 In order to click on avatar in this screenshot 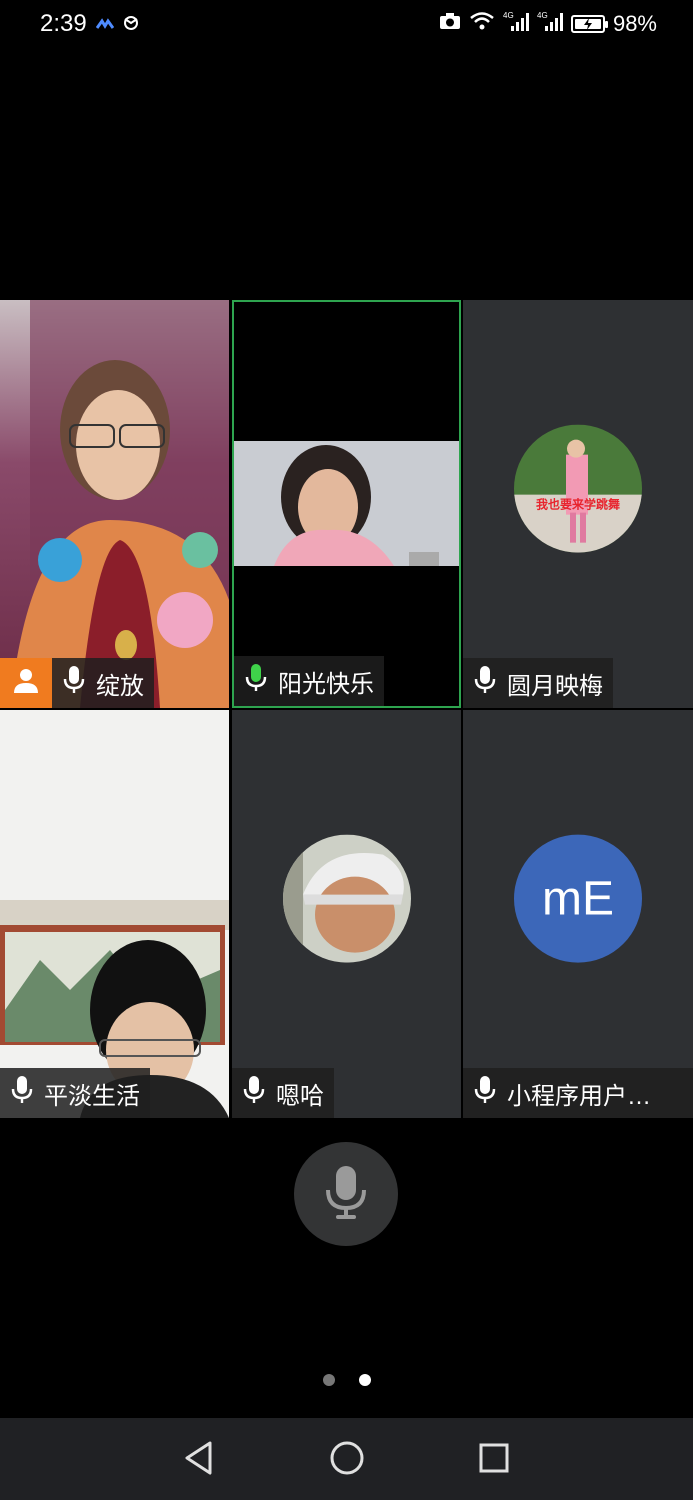, I will do `click(346, 898)`.